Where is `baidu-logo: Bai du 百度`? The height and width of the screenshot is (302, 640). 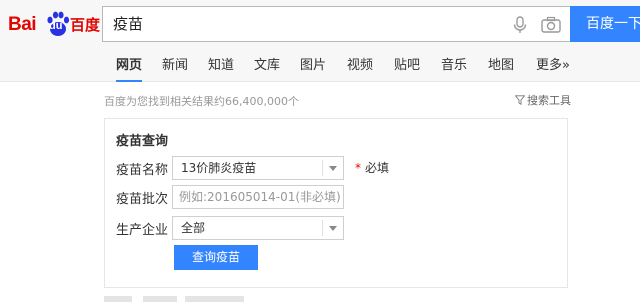 baidu-logo: Bai du 百度 is located at coordinates (54, 25).